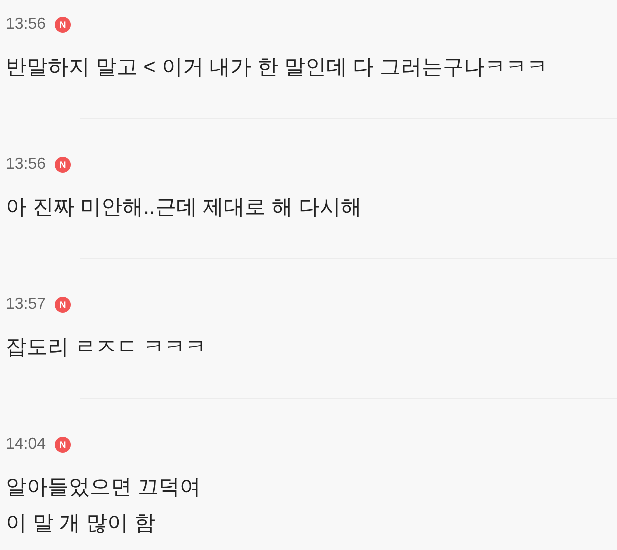 The height and width of the screenshot is (550, 617). What do you see at coordinates (184, 208) in the screenshot?
I see `message-text: 아 진짜 미안해..근데 제대로 해 다시해` at bounding box center [184, 208].